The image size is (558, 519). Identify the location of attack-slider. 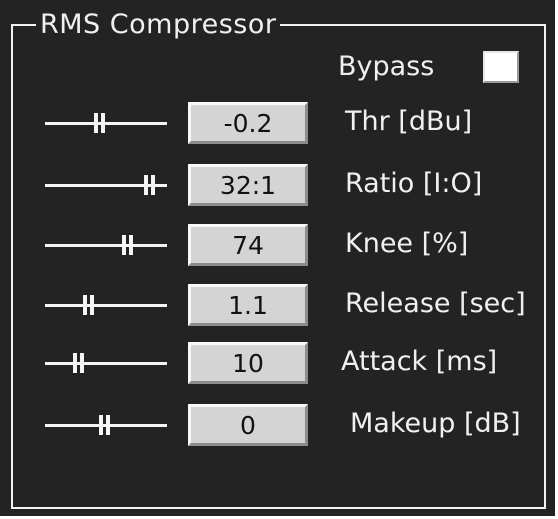
(106, 363).